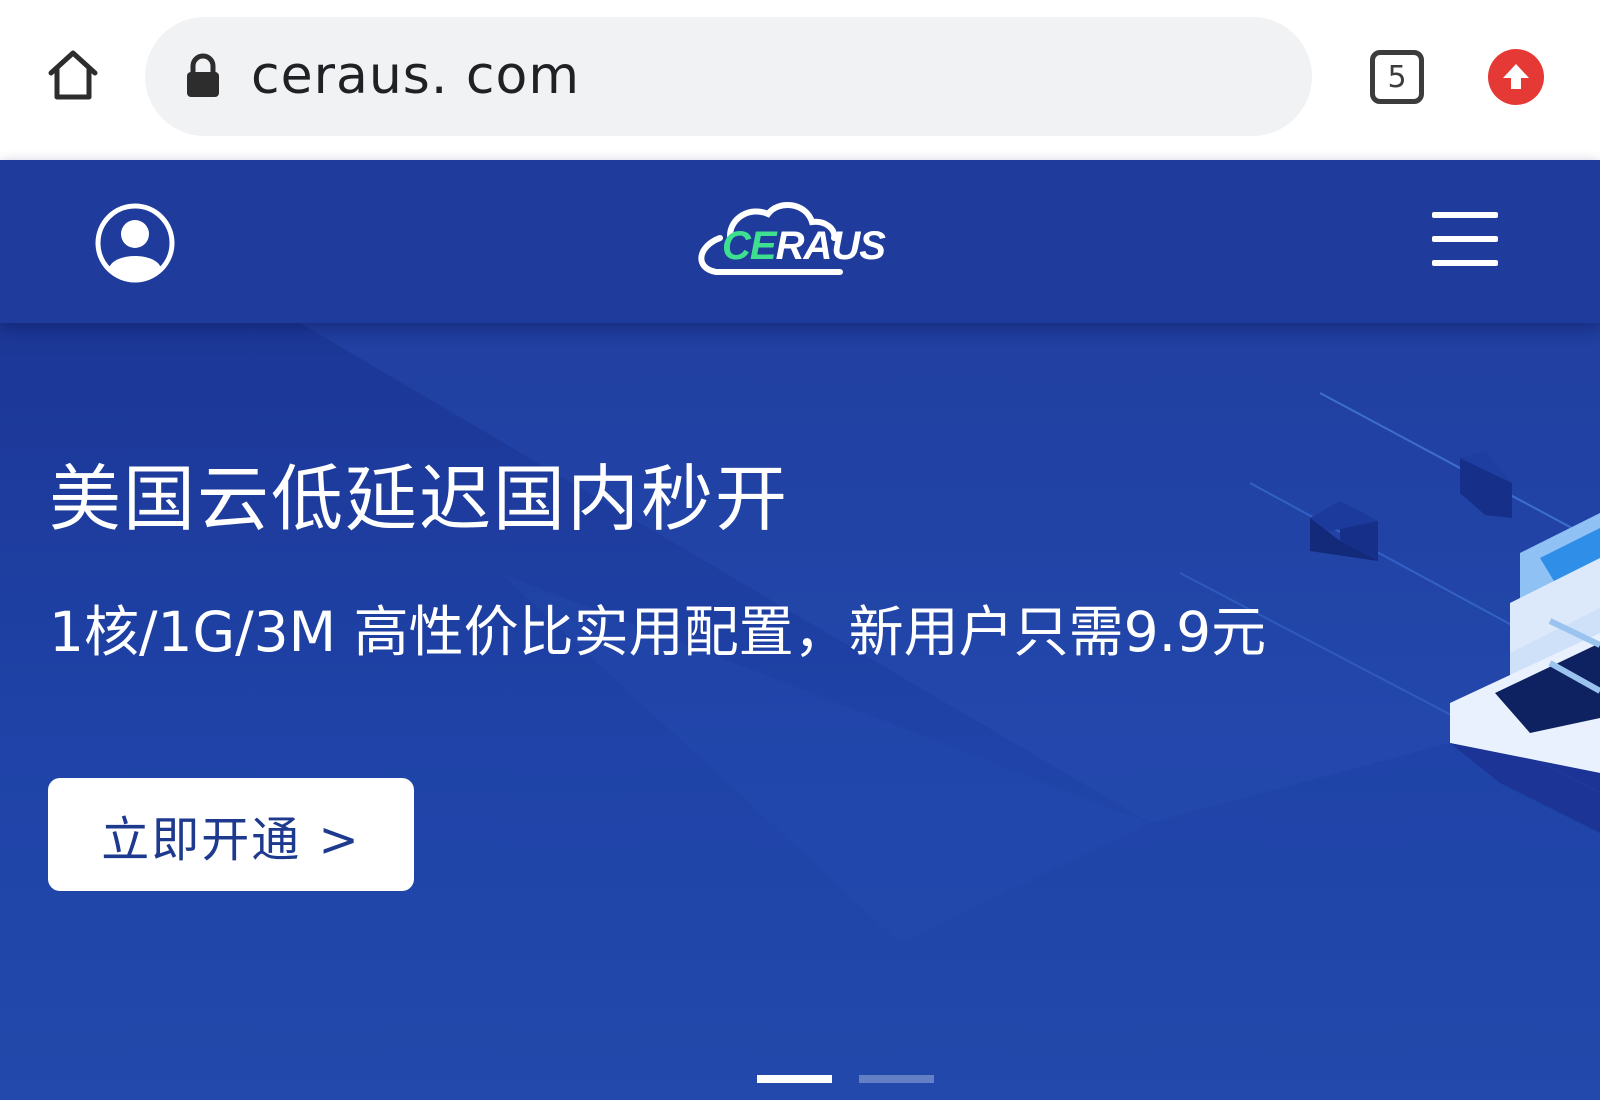 The height and width of the screenshot is (1100, 1600). I want to click on user-avatar-icon, so click(135, 243).